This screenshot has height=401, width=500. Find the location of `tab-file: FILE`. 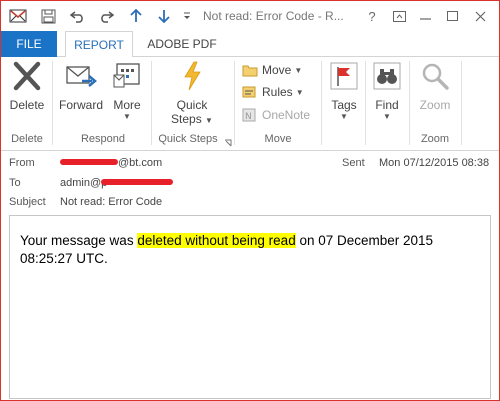

tab-file: FILE is located at coordinates (29, 44).